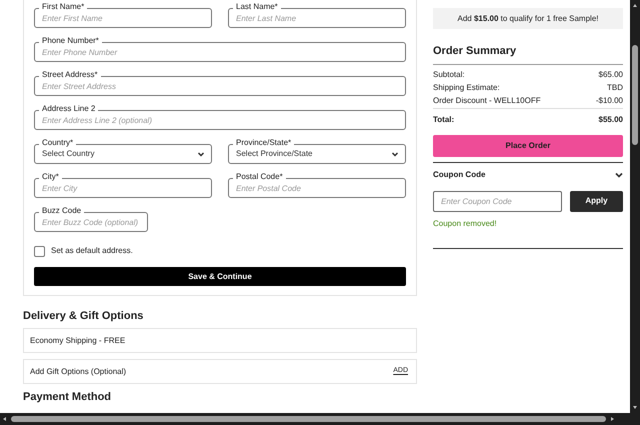  Describe the element at coordinates (443, 120) in the screenshot. I see `total-label: Total:` at that location.